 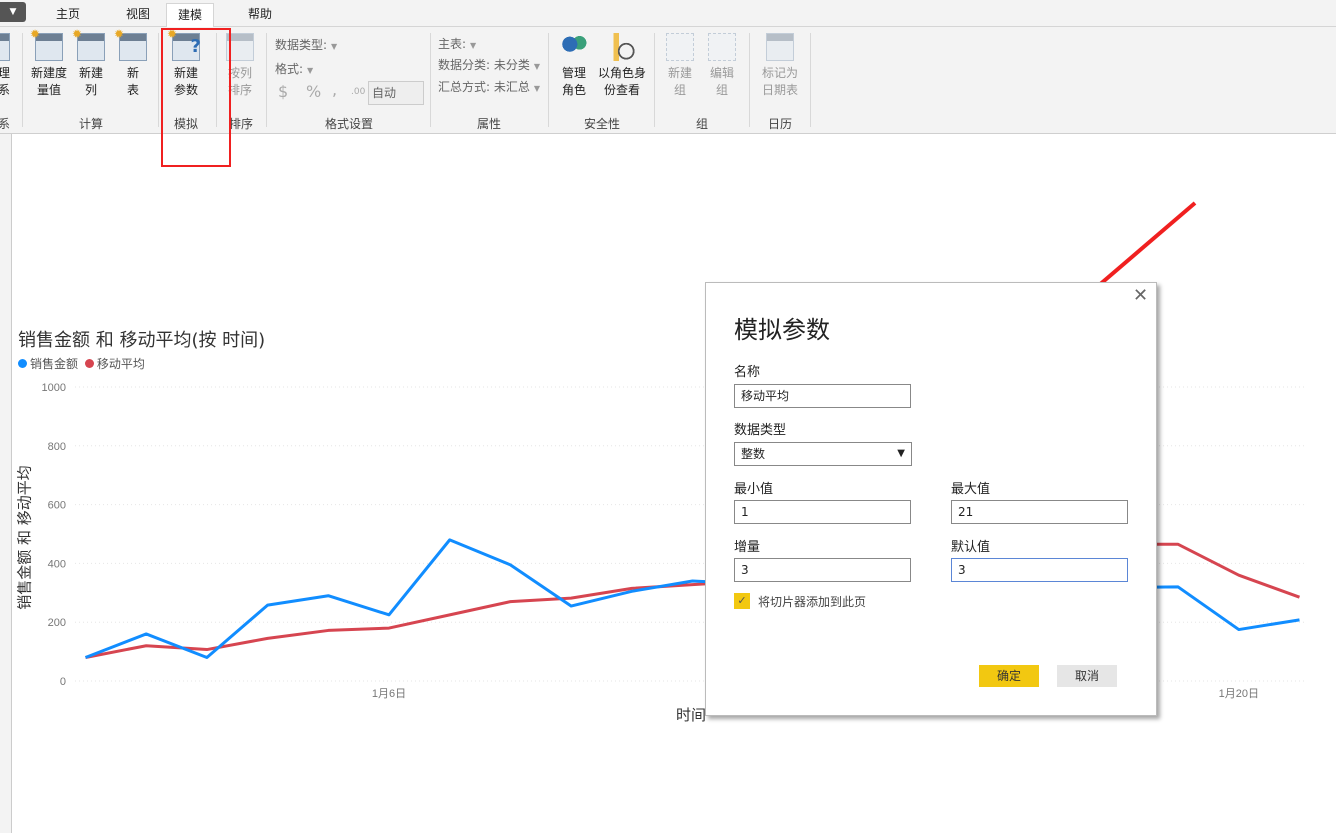 What do you see at coordinates (89, 363) in the screenshot?
I see `legend-dot-moving-avg` at bounding box center [89, 363].